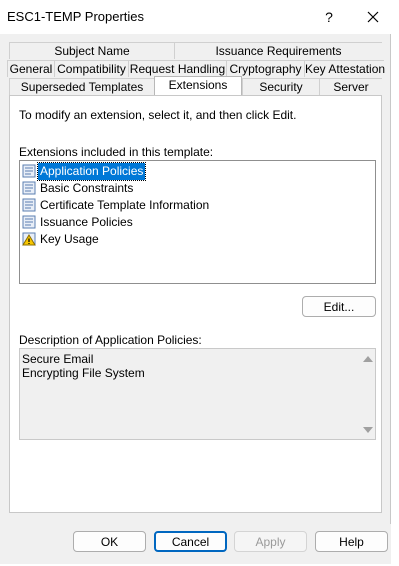 Image resolution: width=399 pixels, height=566 pixels. Describe the element at coordinates (58, 359) in the screenshot. I see `description-line: Secure Email` at that location.